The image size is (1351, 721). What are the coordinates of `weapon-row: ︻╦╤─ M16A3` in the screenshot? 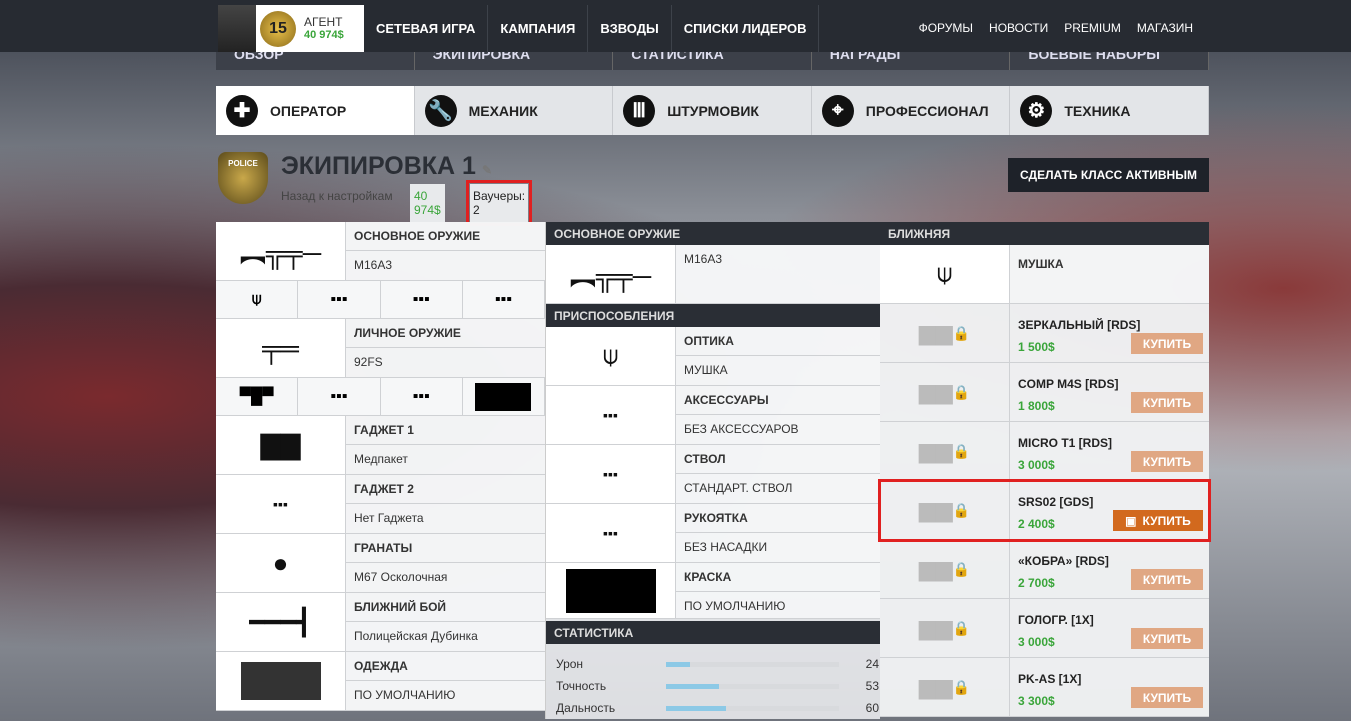 It's located at (713, 274).